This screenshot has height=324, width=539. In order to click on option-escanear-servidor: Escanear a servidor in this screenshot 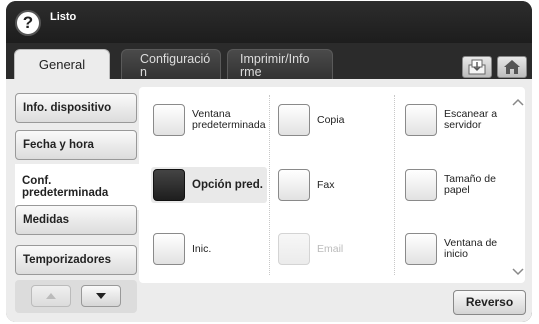, I will do `click(451, 120)`.